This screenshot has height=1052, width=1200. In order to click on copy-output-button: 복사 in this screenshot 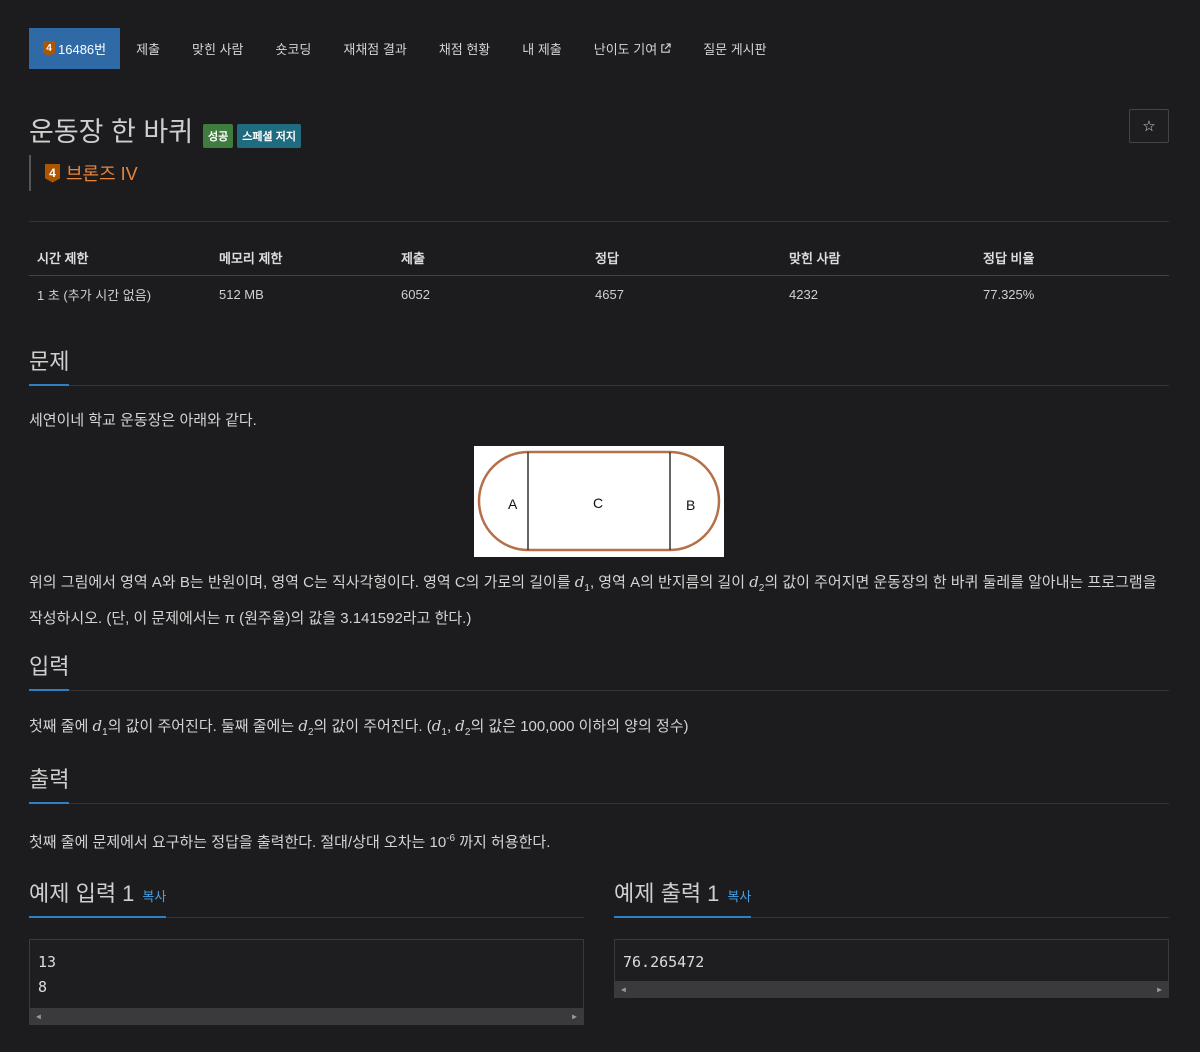, I will do `click(739, 896)`.